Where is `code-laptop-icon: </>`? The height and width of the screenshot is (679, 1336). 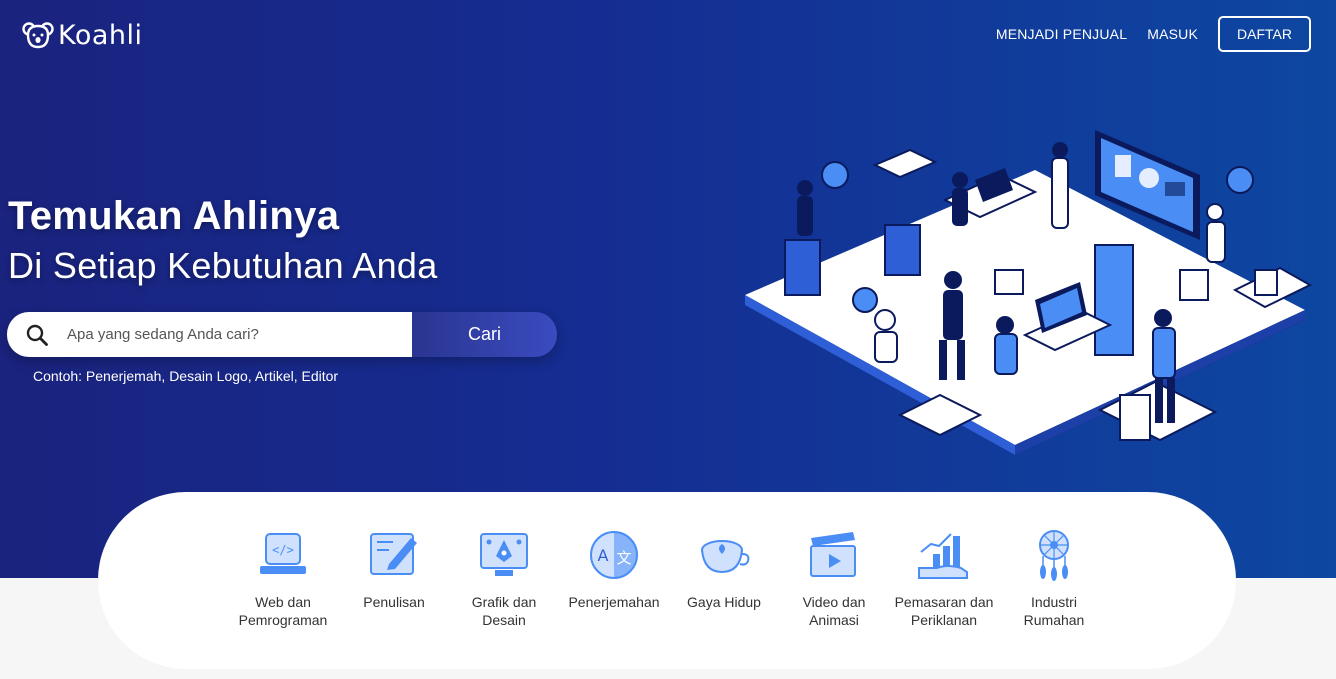
code-laptop-icon: </> is located at coordinates (283, 553).